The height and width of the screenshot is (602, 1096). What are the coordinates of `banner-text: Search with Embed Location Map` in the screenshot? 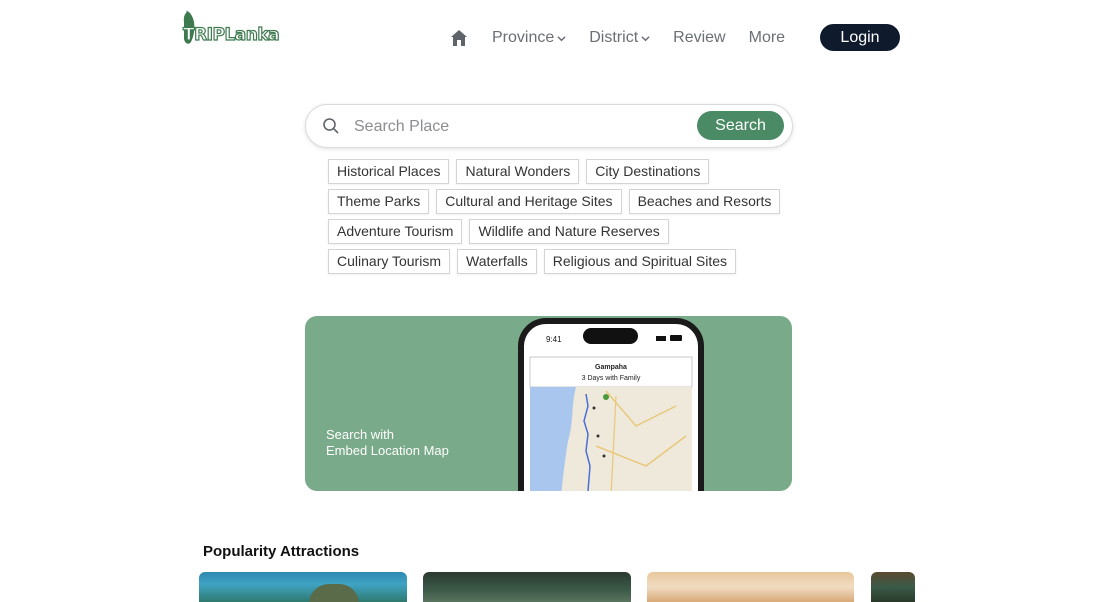 It's located at (387, 443).